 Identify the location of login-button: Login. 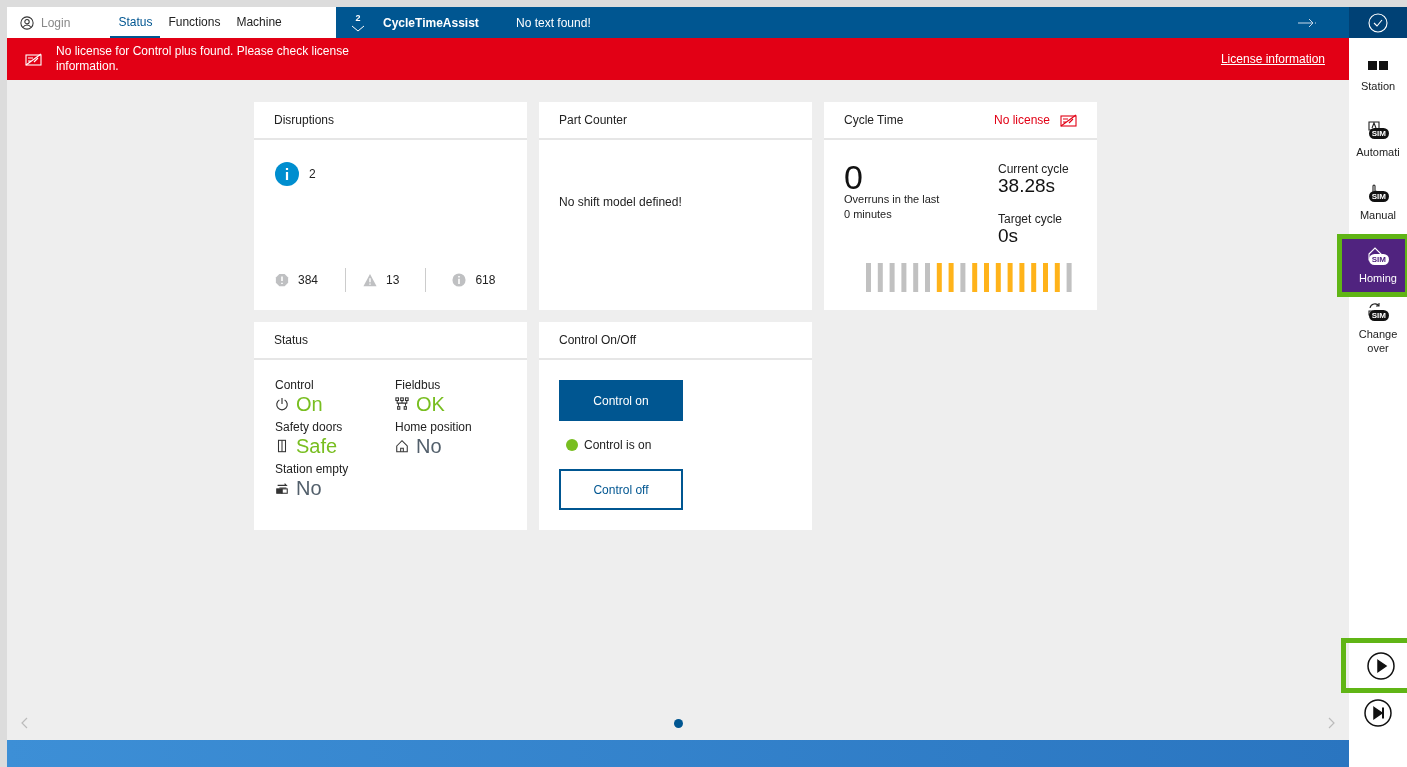
(45, 22).